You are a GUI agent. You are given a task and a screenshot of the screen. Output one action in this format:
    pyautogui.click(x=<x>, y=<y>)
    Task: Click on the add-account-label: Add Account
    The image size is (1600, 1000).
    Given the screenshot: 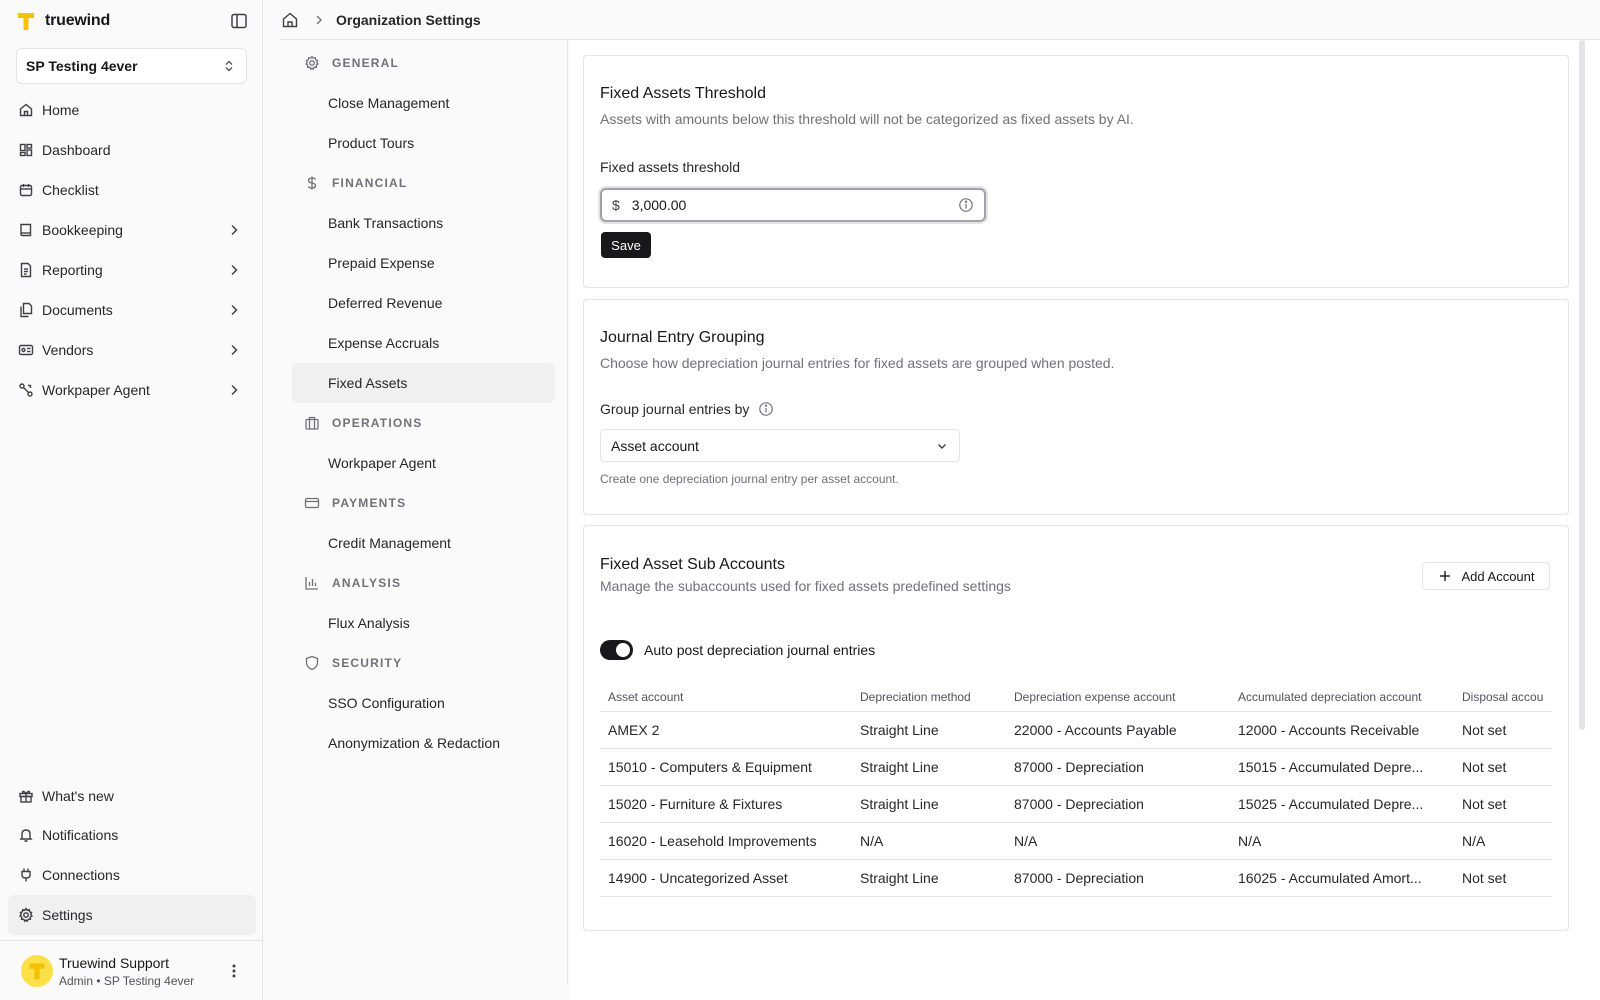 What is the action you would take?
    pyautogui.click(x=1498, y=576)
    